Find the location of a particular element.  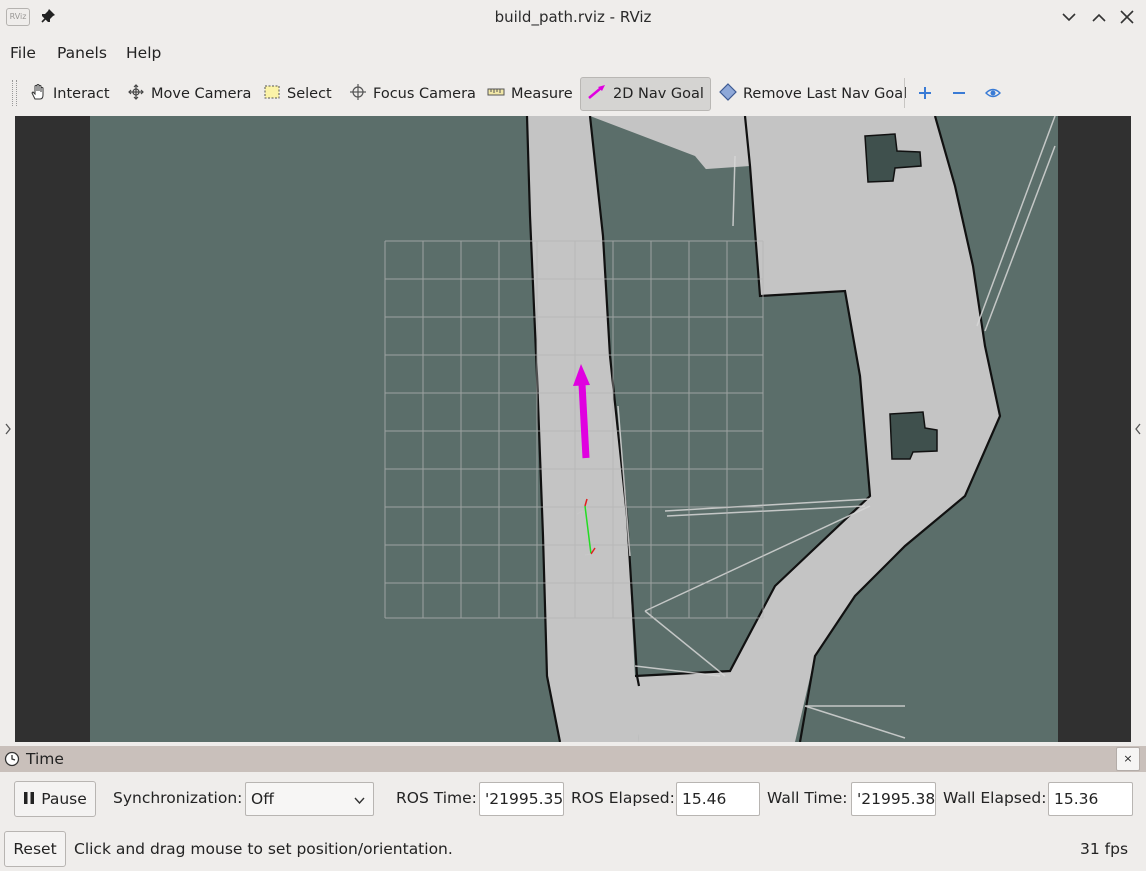

tool-2d-nav-goal: 2D Nav Goal is located at coordinates (645, 94).